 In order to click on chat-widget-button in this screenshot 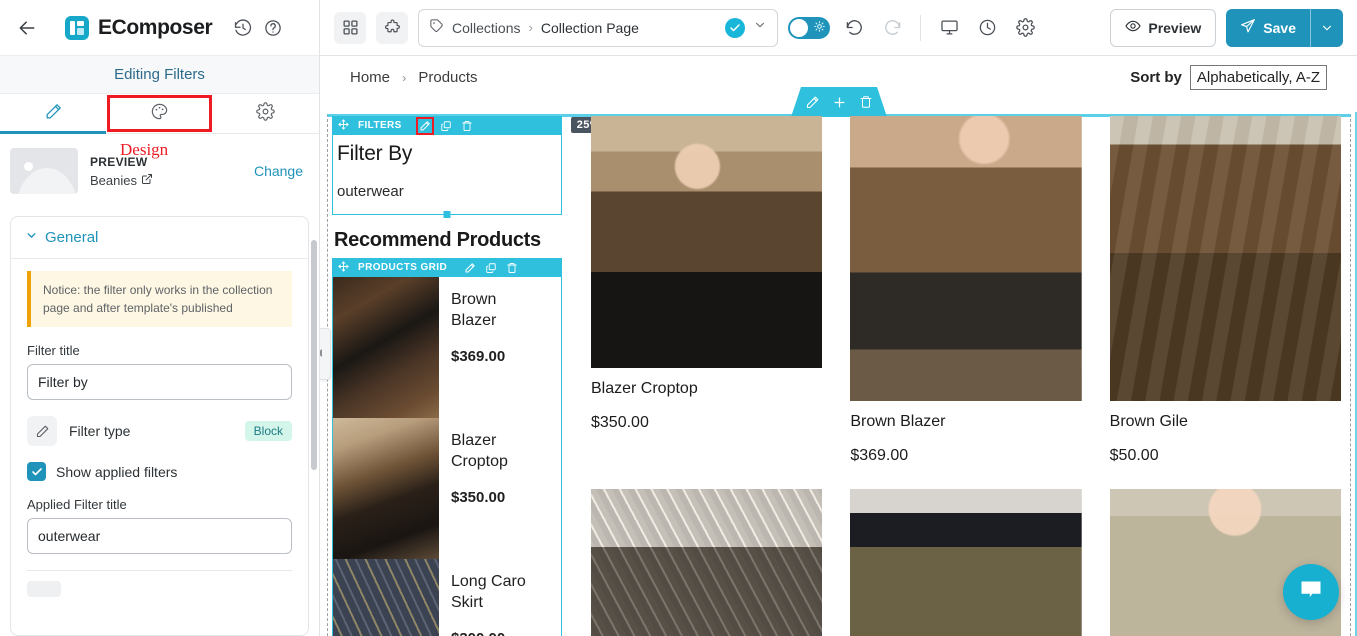, I will do `click(1311, 592)`.